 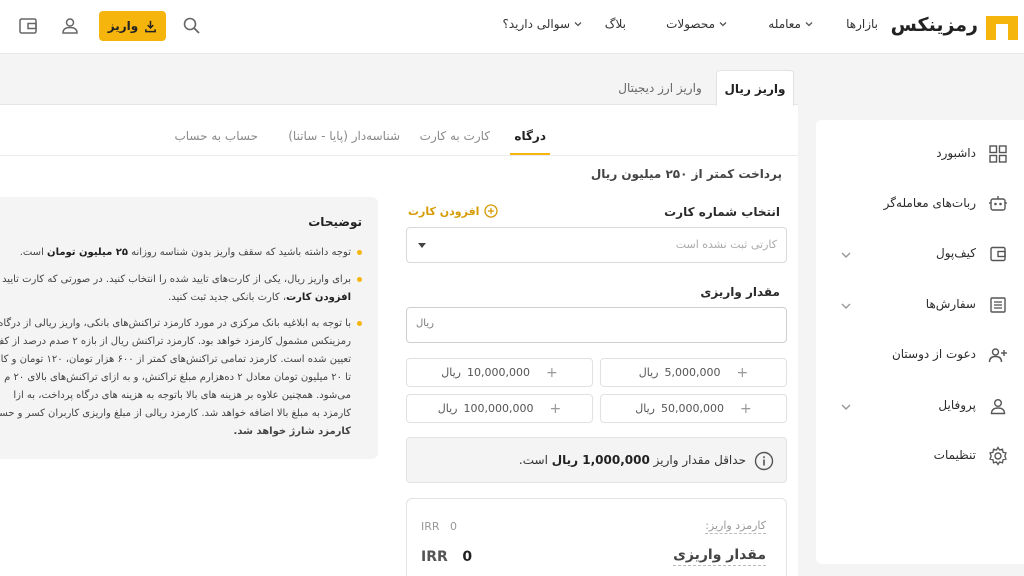 What do you see at coordinates (915, 406) in the screenshot?
I see `sidebar-item-profile: پروفایل` at bounding box center [915, 406].